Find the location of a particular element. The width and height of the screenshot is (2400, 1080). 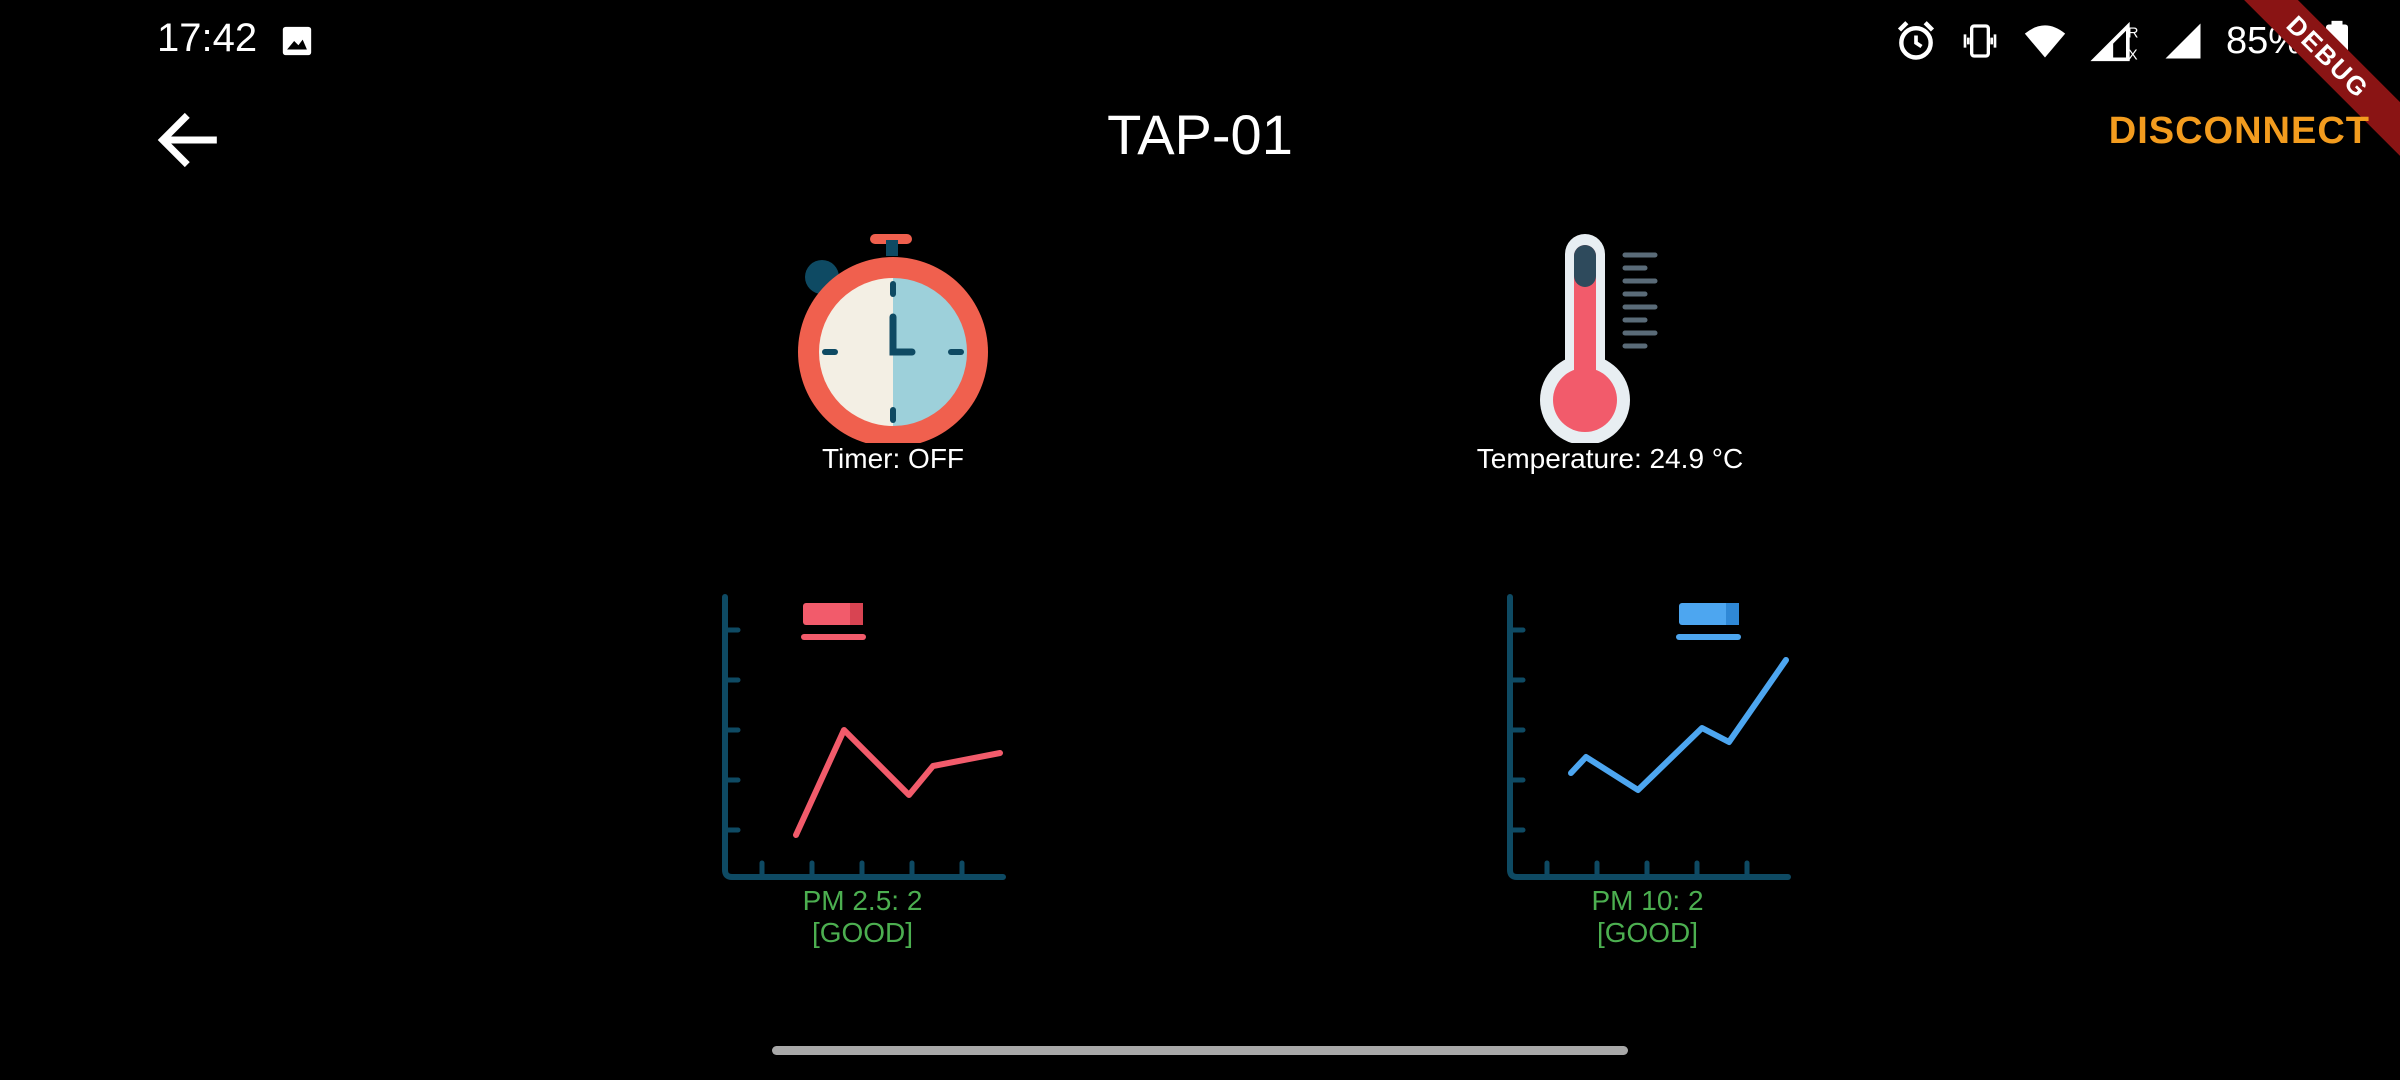

pm25-quality-label: [GOOD] is located at coordinates (862, 932).